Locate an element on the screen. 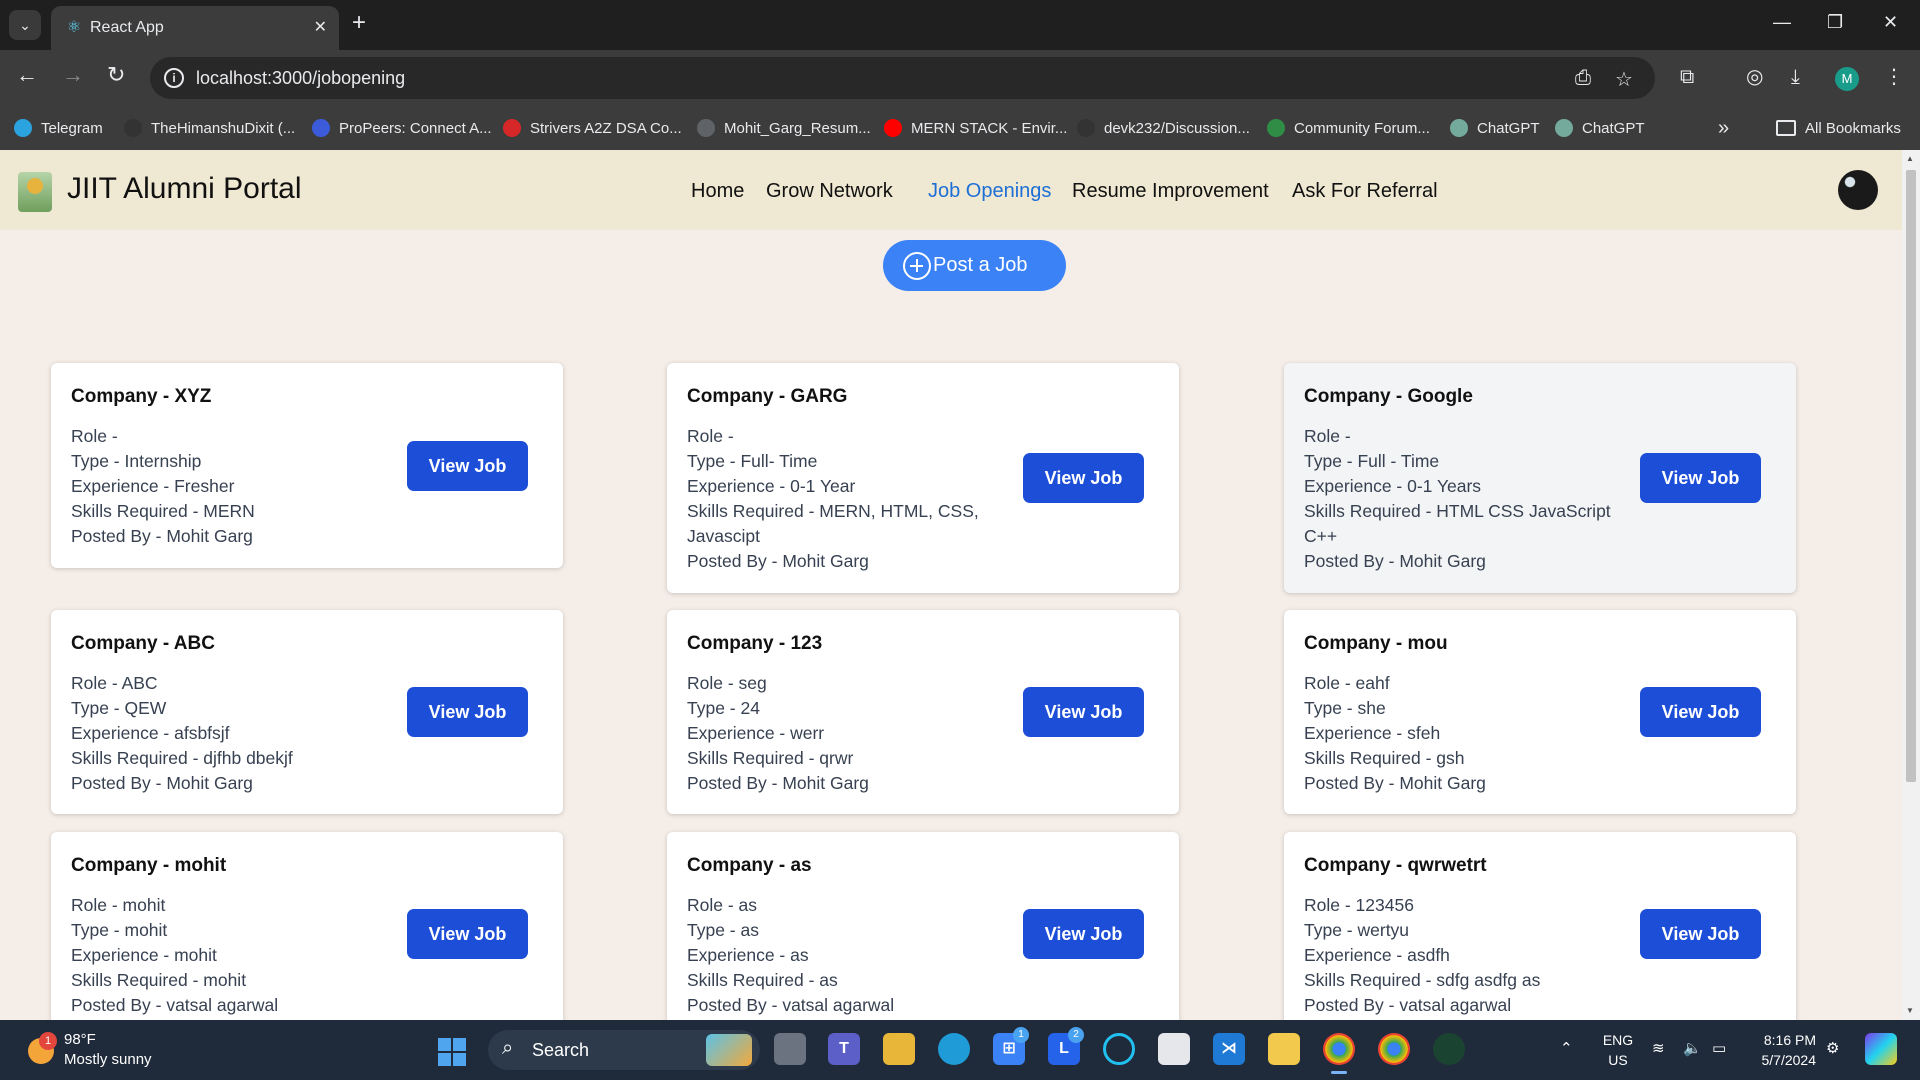 The height and width of the screenshot is (1080, 1920). wifi-icon: ≋ is located at coordinates (1658, 1049).